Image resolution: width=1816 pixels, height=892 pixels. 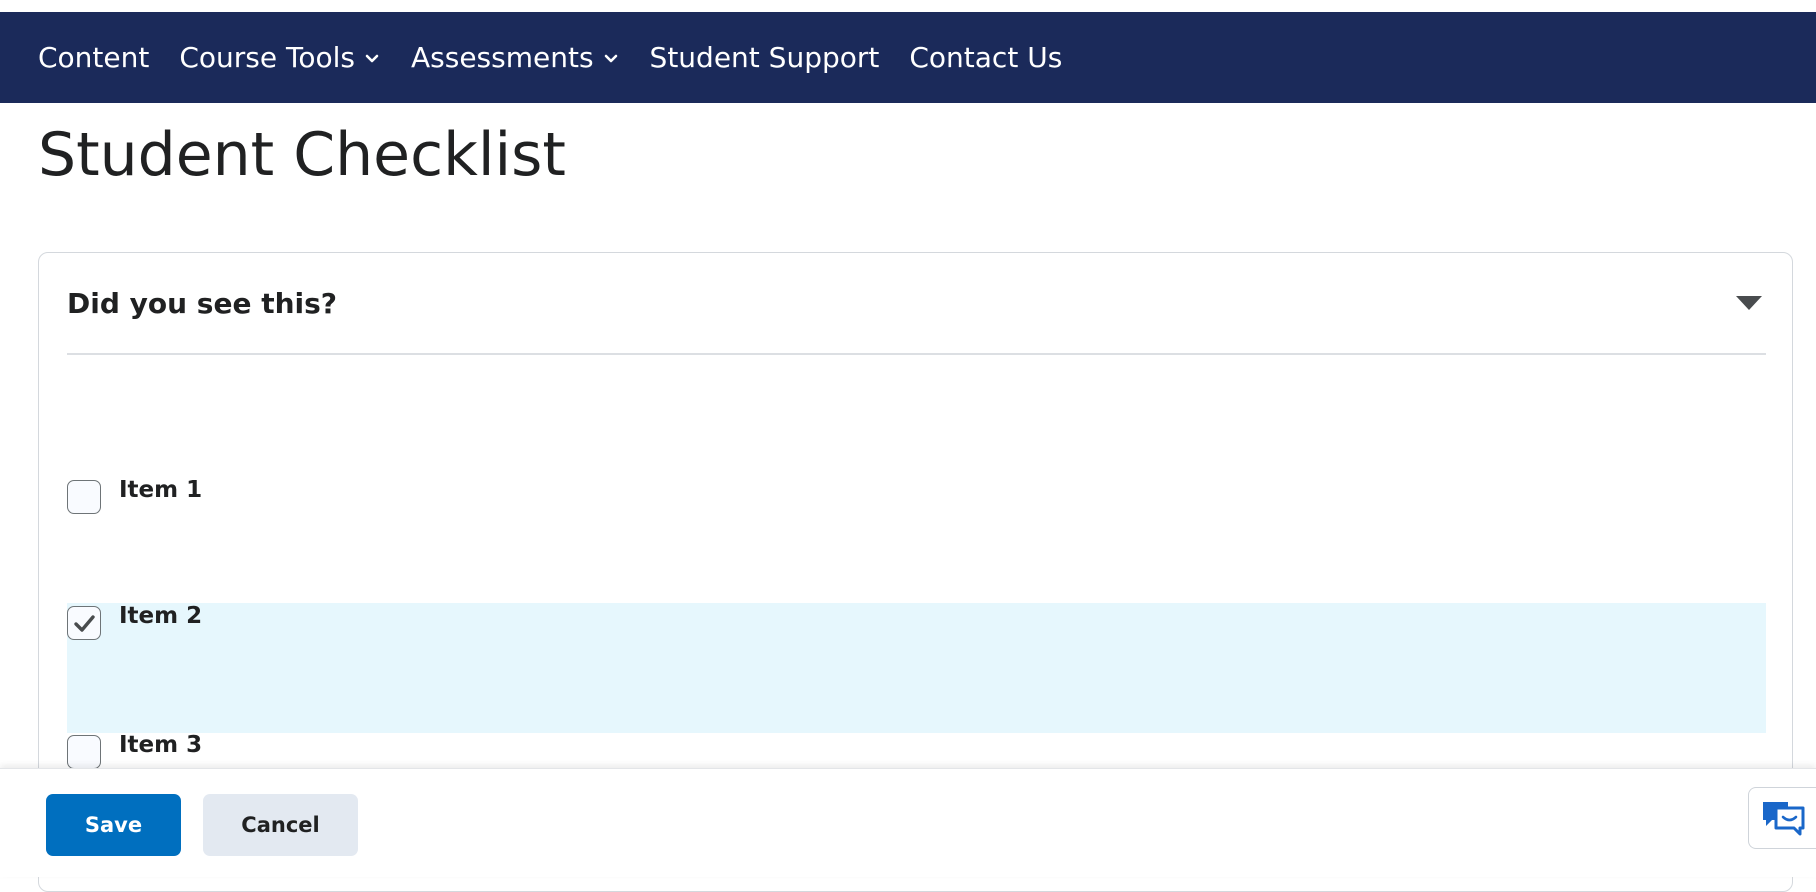 What do you see at coordinates (84, 497) in the screenshot?
I see `item-1-checkbox` at bounding box center [84, 497].